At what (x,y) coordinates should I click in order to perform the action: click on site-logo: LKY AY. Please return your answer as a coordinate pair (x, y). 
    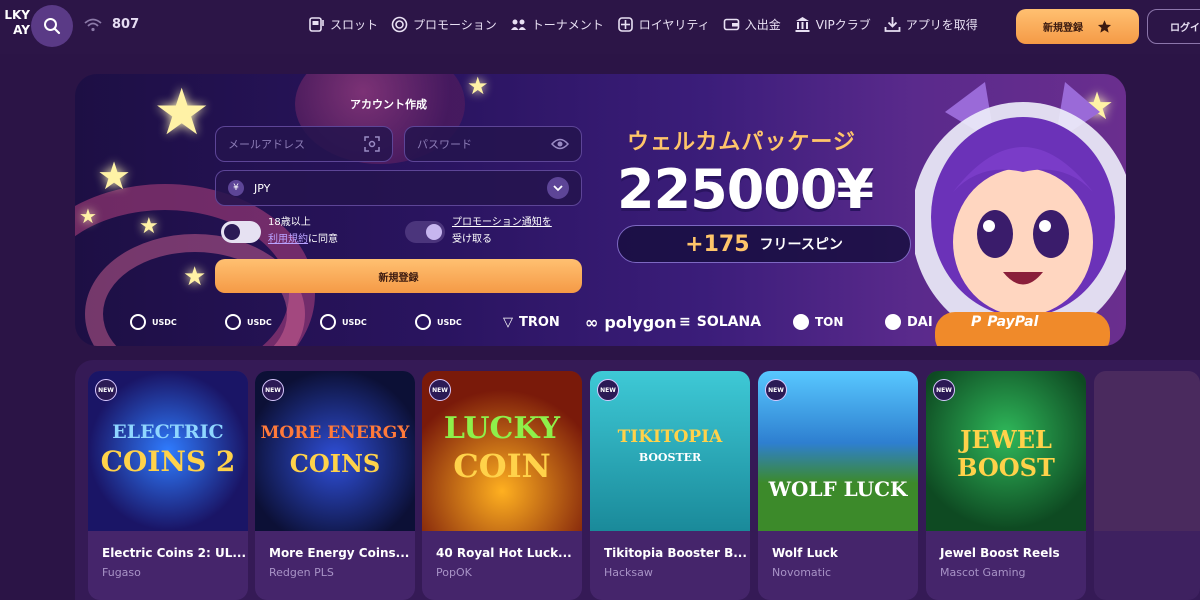
    Looking at the image, I should click on (15, 27).